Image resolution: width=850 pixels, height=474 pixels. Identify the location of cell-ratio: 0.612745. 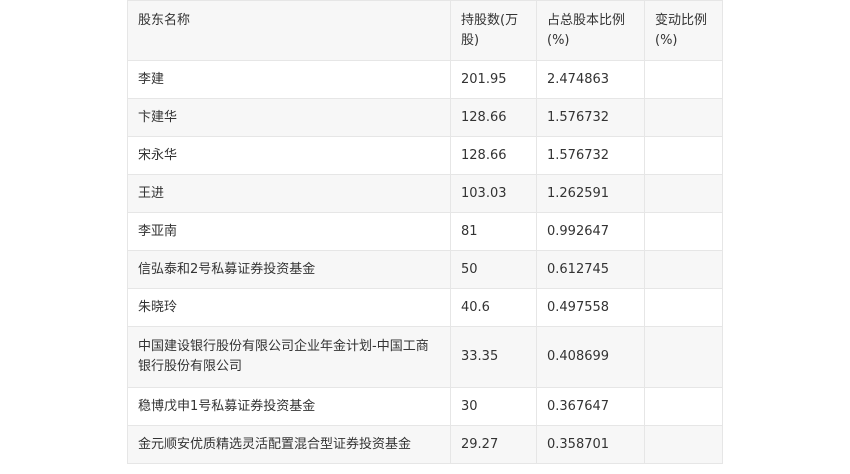
(590, 269).